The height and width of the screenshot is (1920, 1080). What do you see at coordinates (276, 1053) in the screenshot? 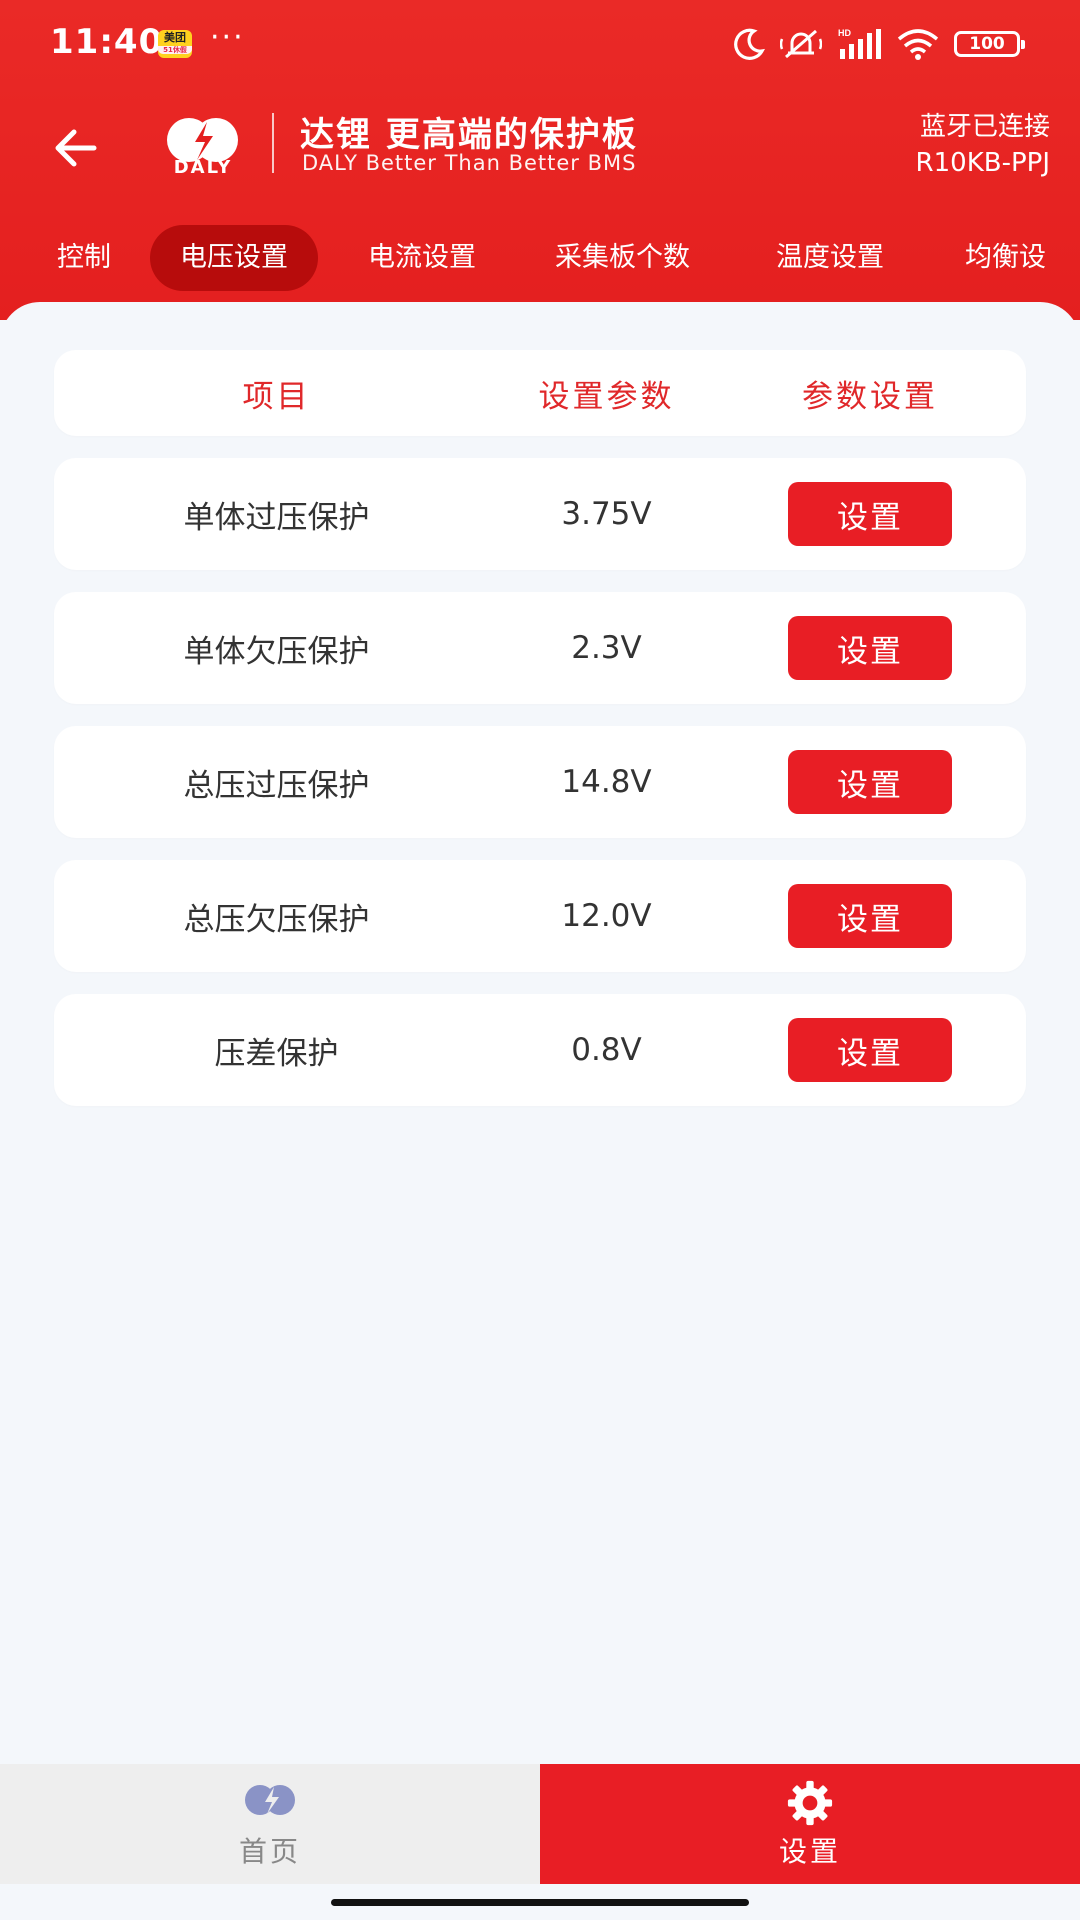
I see `row-item-label: 压差保护` at bounding box center [276, 1053].